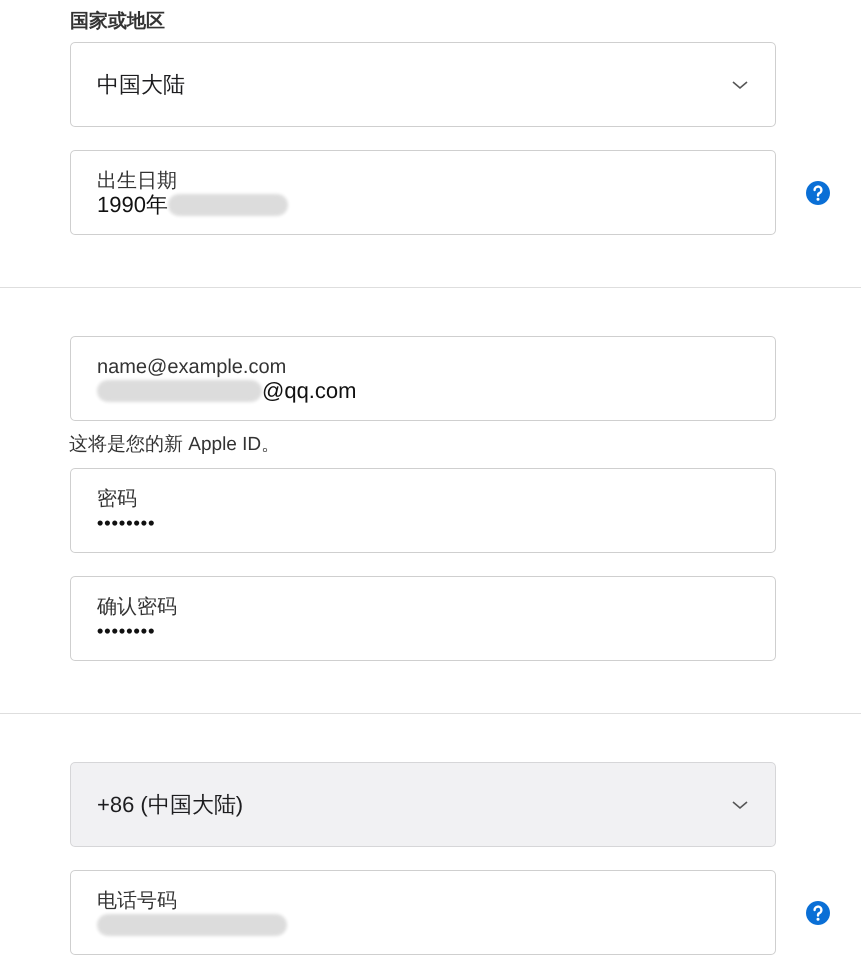 The image size is (861, 978). I want to click on field-value: 1990年, so click(132, 204).